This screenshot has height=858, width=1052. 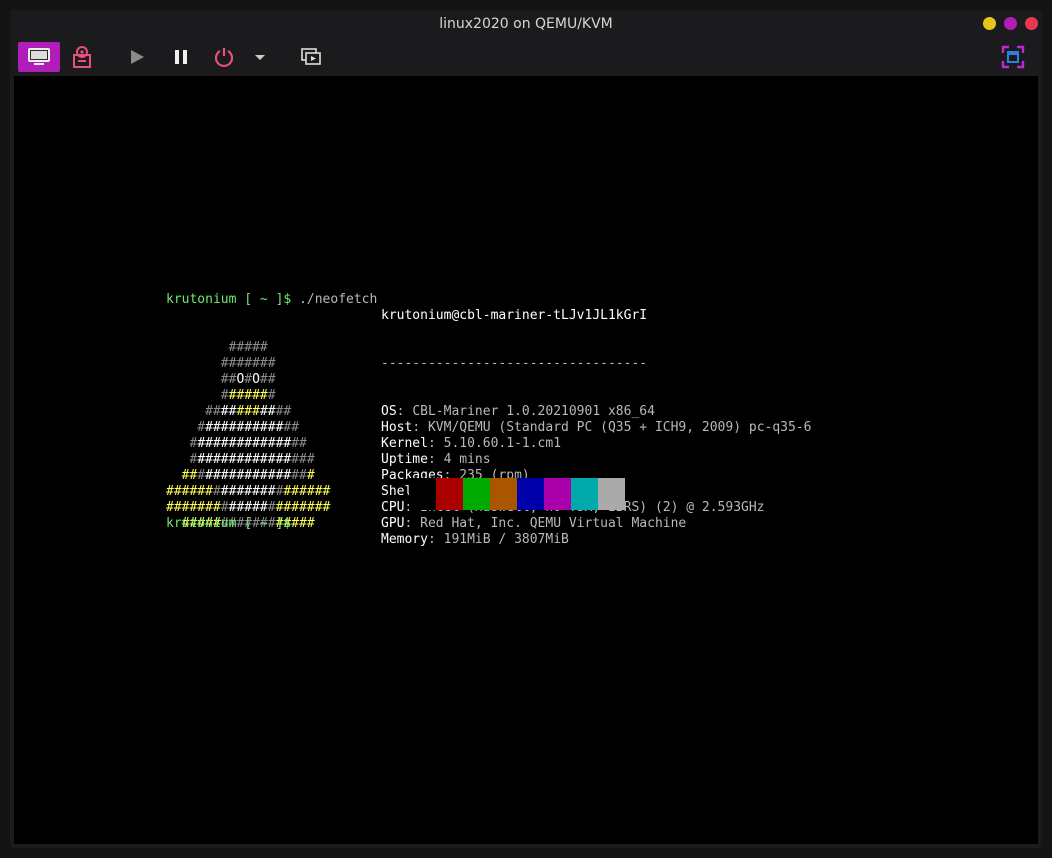 I want to click on logo-line: #############, so click(x=271, y=428).